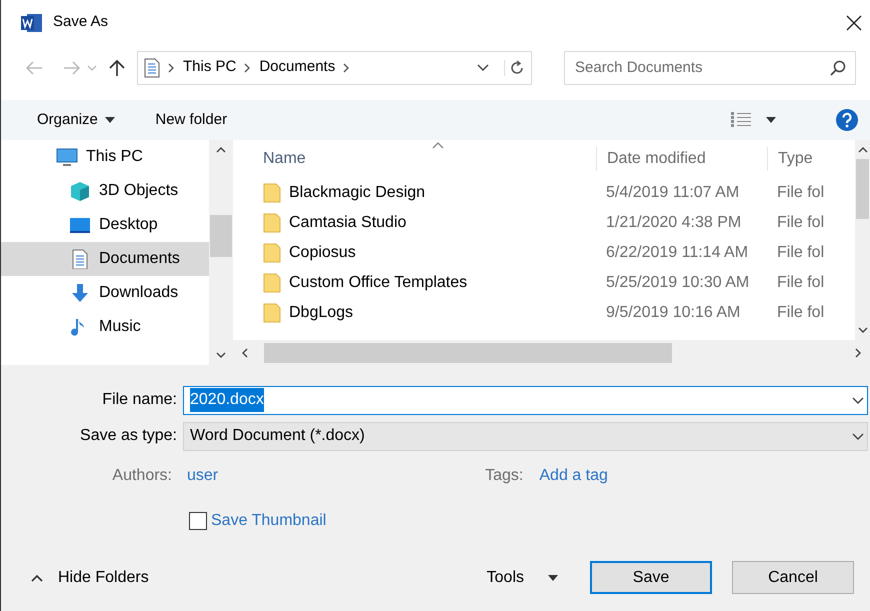 Image resolution: width=870 pixels, height=611 pixels. What do you see at coordinates (858, 353) in the screenshot?
I see `scroll-right-icon` at bounding box center [858, 353].